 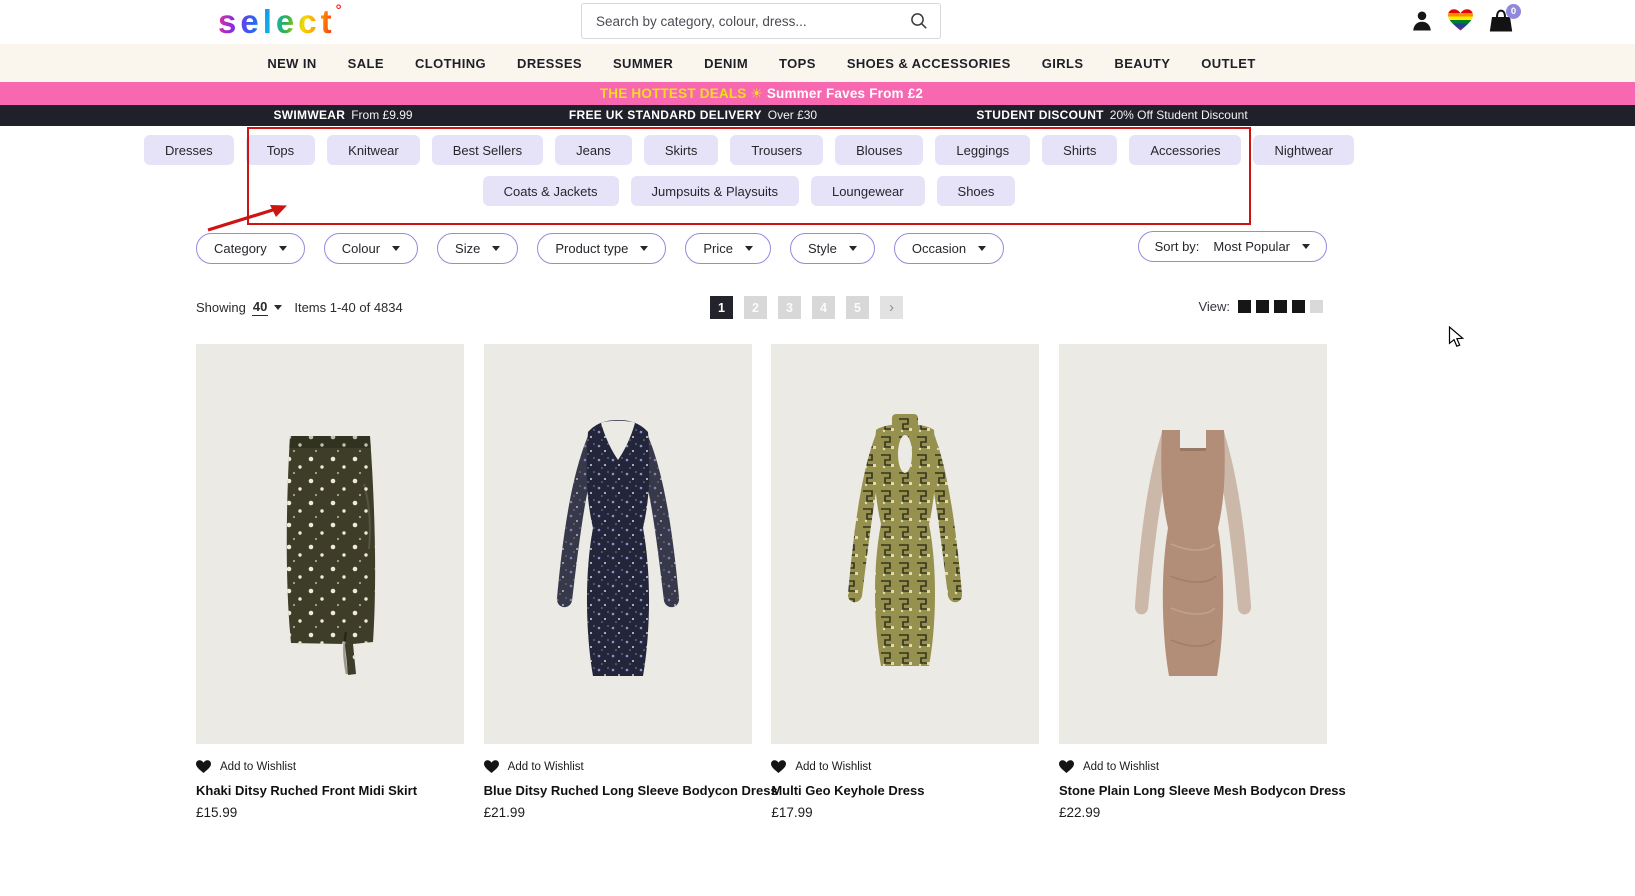 What do you see at coordinates (1251, 246) in the screenshot?
I see `sort-by-value: Most Popular` at bounding box center [1251, 246].